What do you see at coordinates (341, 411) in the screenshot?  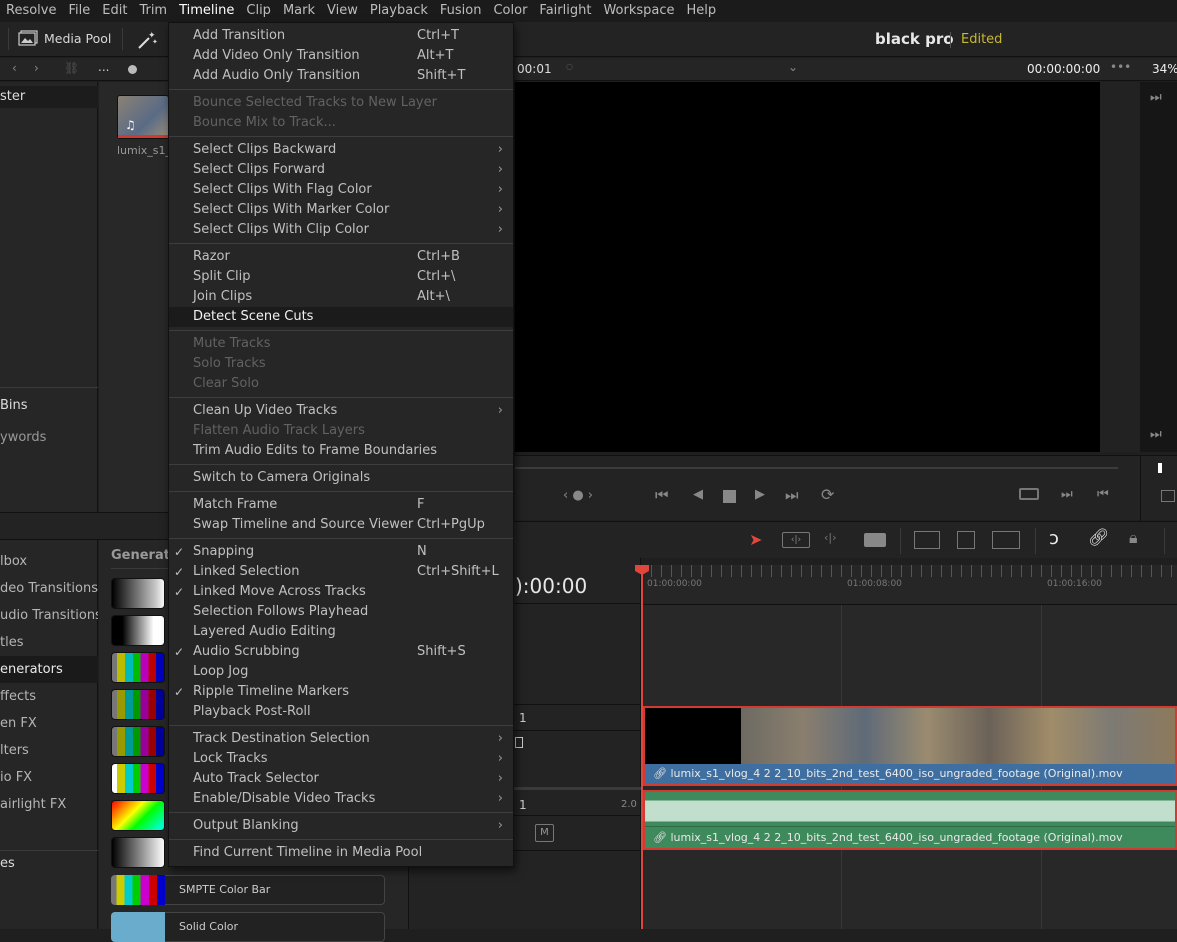 I see `menu-item: Clean Up Video Tracks ›` at bounding box center [341, 411].